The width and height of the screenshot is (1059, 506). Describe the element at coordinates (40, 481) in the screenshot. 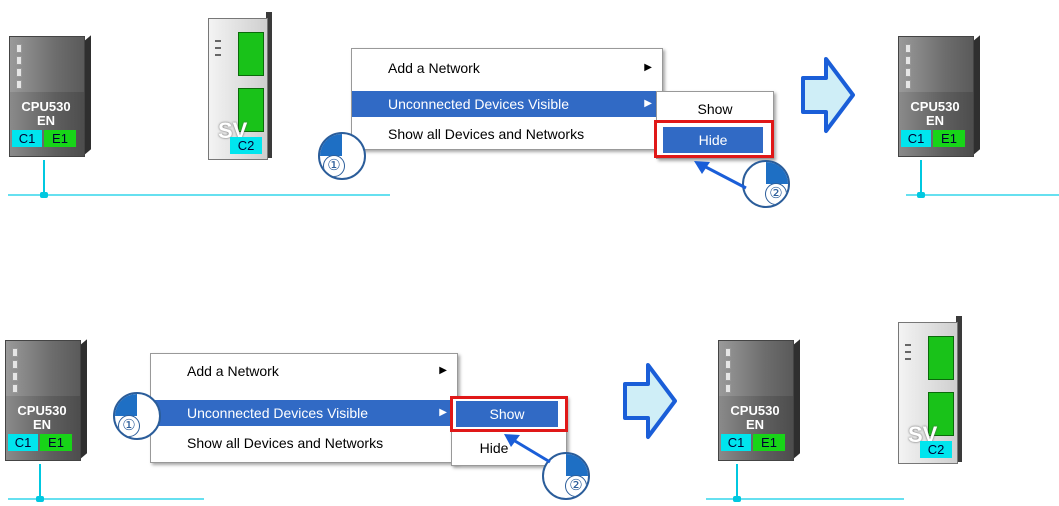

I see `network-drop-bottom` at that location.